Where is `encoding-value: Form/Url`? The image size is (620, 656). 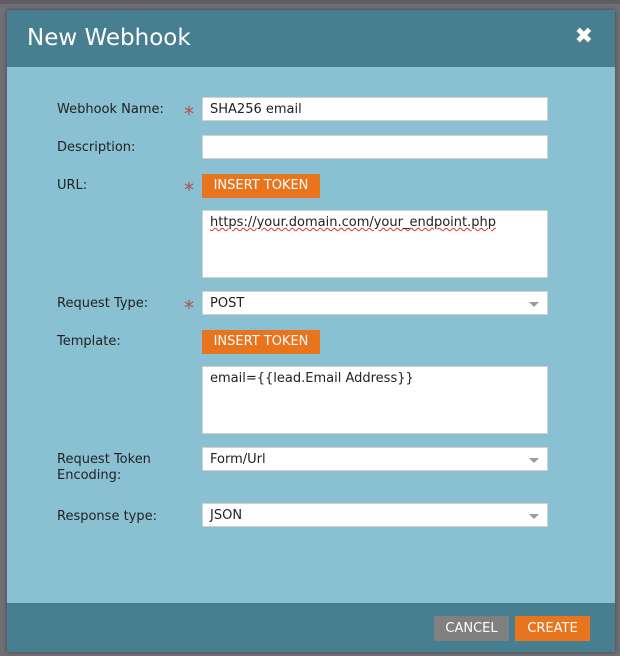
encoding-value: Form/Url is located at coordinates (238, 459).